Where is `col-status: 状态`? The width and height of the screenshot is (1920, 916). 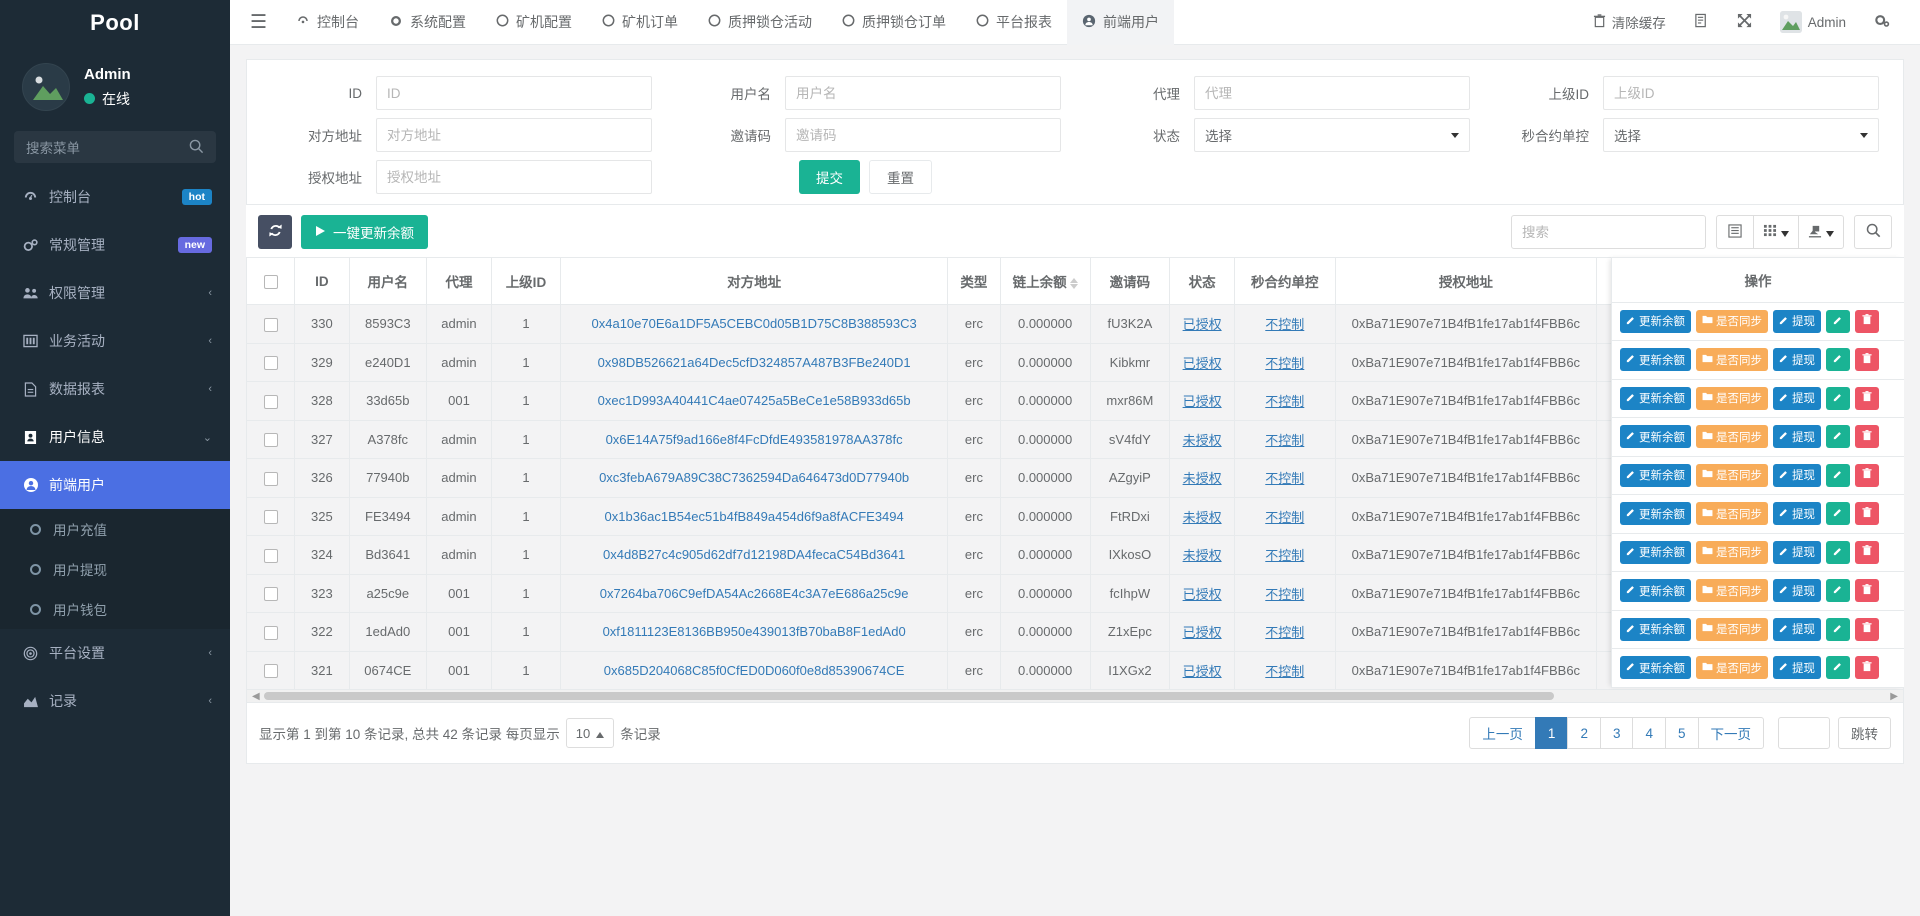
col-status: 状态 is located at coordinates (1202, 281).